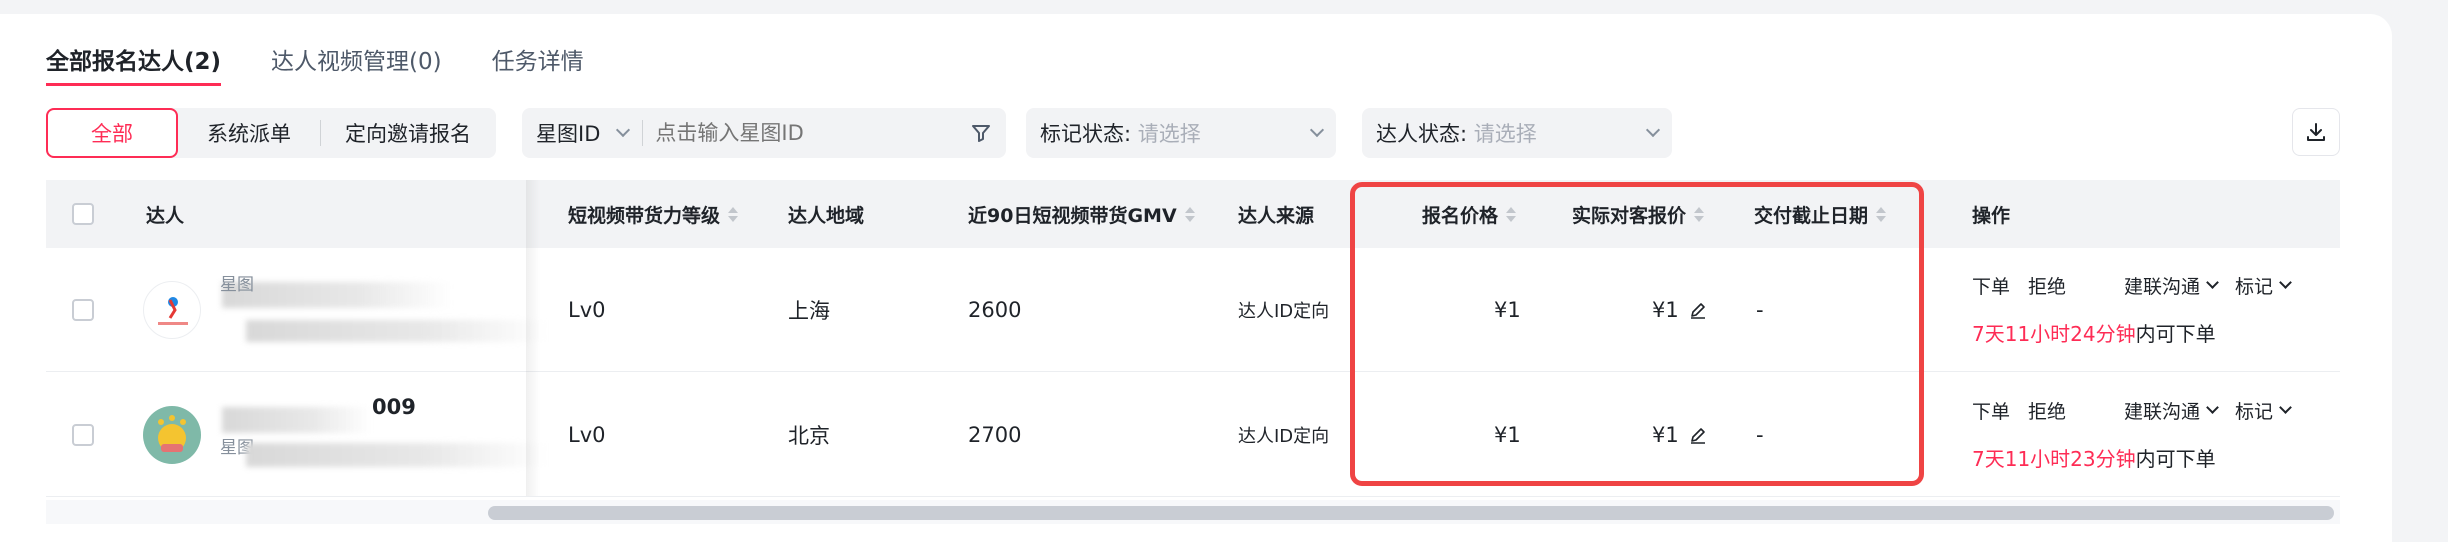  Describe the element at coordinates (408, 133) in the screenshot. I see `segment-targeted-invite: 定向邀请报名` at that location.